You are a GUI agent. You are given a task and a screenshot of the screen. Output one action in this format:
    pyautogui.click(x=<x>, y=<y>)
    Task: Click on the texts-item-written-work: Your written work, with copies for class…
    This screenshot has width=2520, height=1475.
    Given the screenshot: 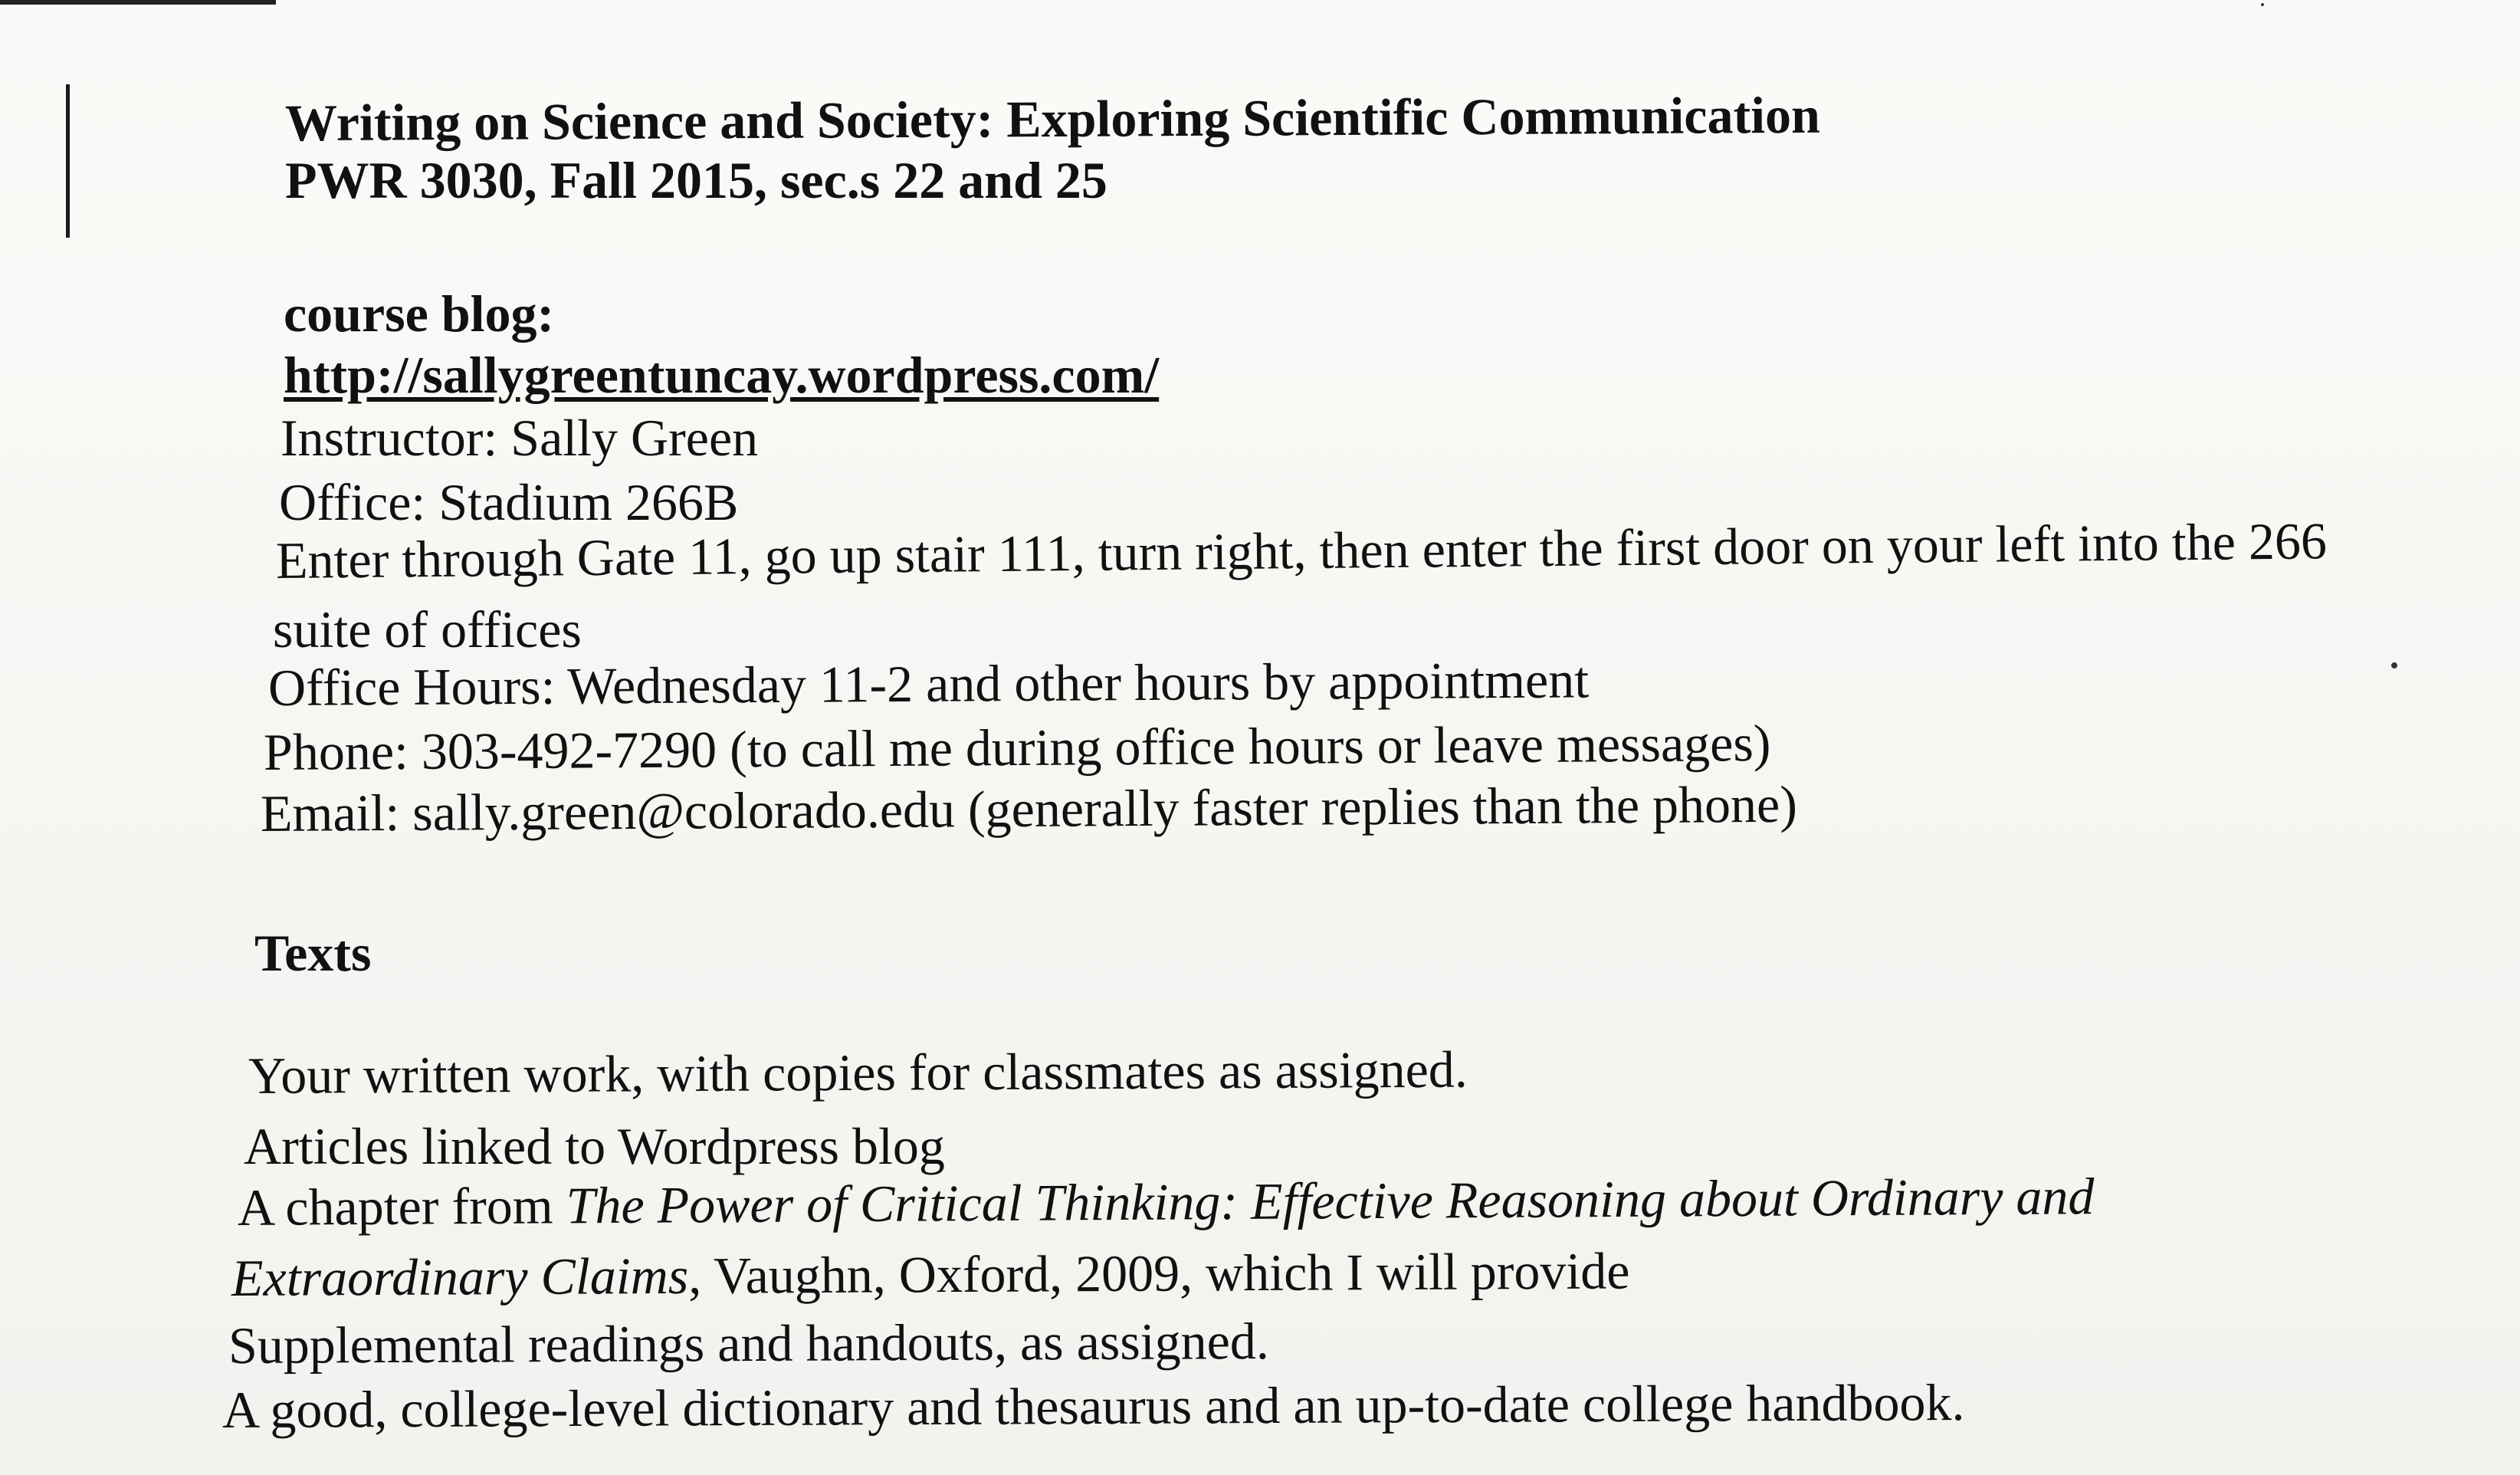 What is the action you would take?
    pyautogui.click(x=858, y=1072)
    